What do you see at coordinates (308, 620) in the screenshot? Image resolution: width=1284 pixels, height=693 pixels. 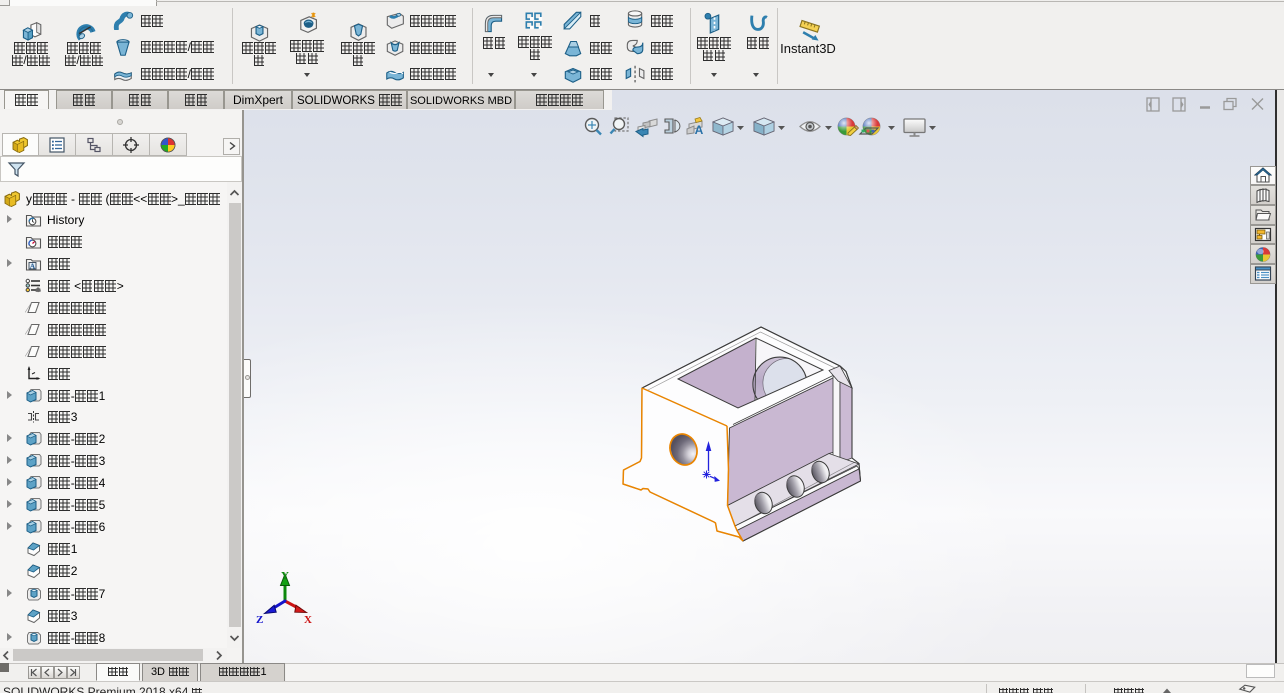 I see `svg-text: X` at bounding box center [308, 620].